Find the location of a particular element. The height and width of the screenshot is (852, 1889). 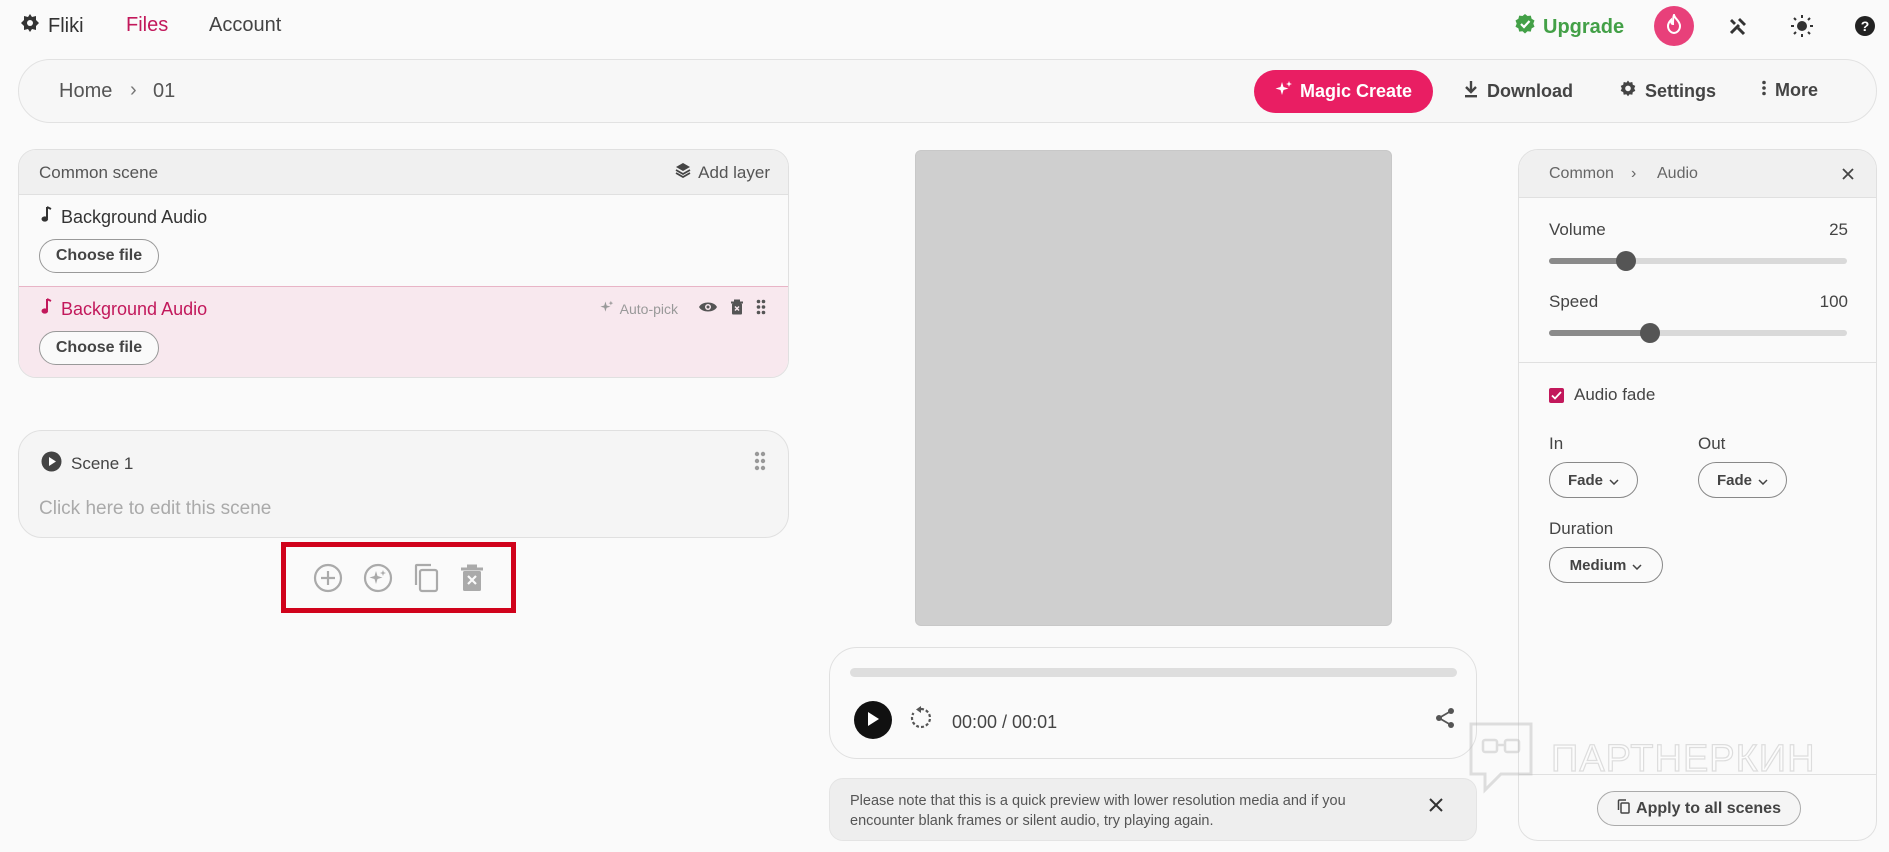

play-circle-icon is located at coordinates (51, 464).